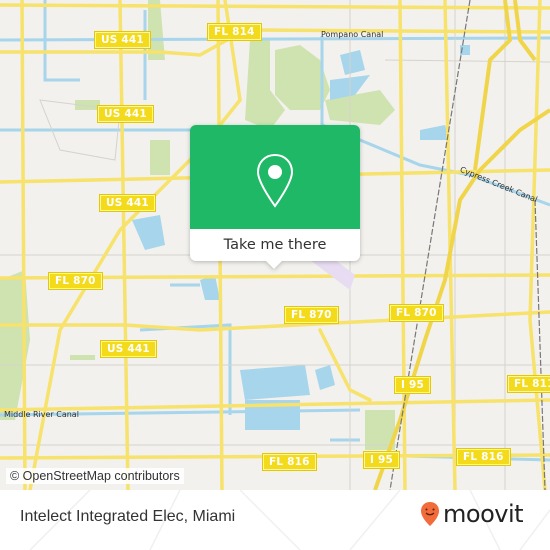 The image size is (550, 550). What do you see at coordinates (275, 180) in the screenshot?
I see `location-pin-icon` at bounding box center [275, 180].